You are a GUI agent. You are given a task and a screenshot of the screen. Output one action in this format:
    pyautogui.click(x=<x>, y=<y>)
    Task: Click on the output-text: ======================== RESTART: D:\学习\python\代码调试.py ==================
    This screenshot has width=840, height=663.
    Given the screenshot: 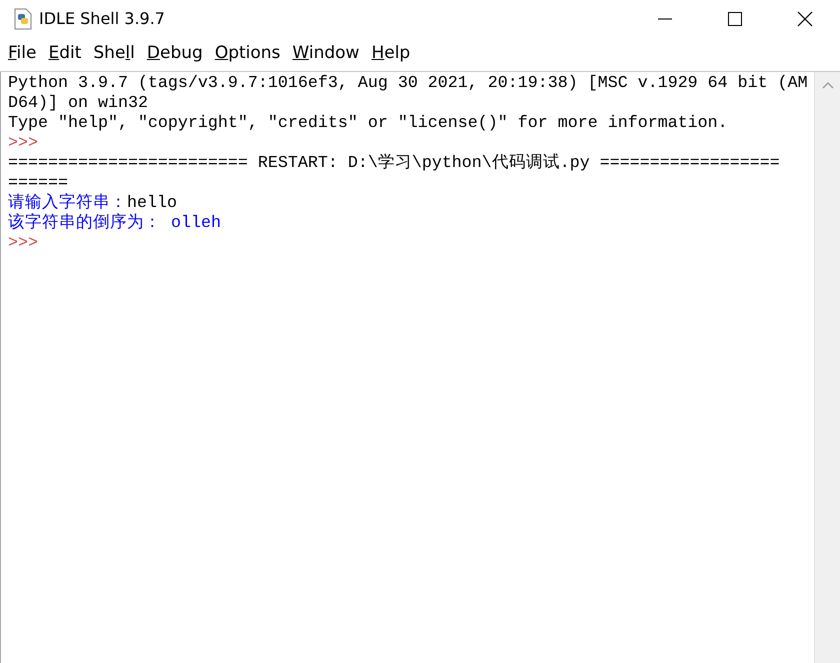 What is the action you would take?
    pyautogui.click(x=394, y=163)
    